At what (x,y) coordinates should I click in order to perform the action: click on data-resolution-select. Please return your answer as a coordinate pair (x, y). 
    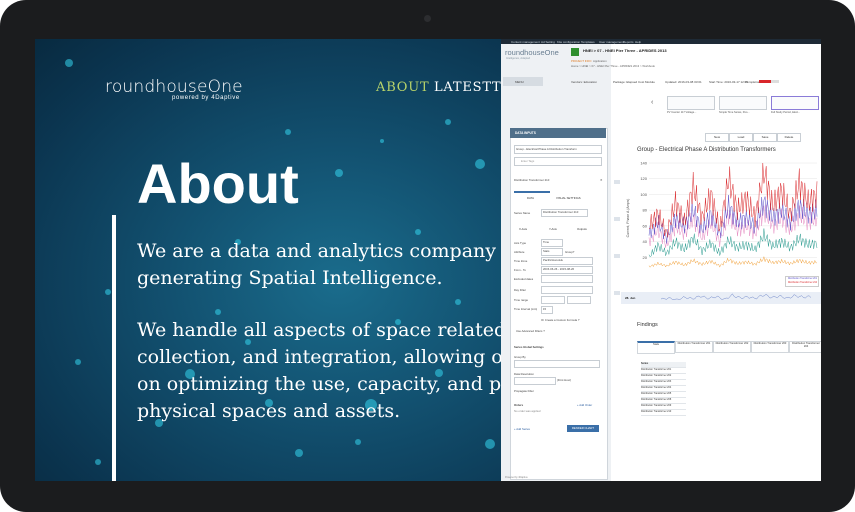
    Looking at the image, I should click on (535, 381).